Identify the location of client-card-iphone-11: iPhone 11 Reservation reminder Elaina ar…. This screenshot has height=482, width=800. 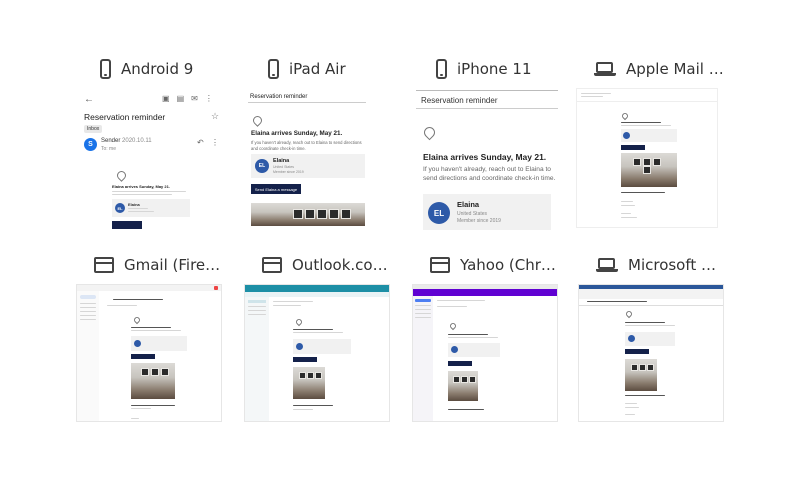
(487, 143).